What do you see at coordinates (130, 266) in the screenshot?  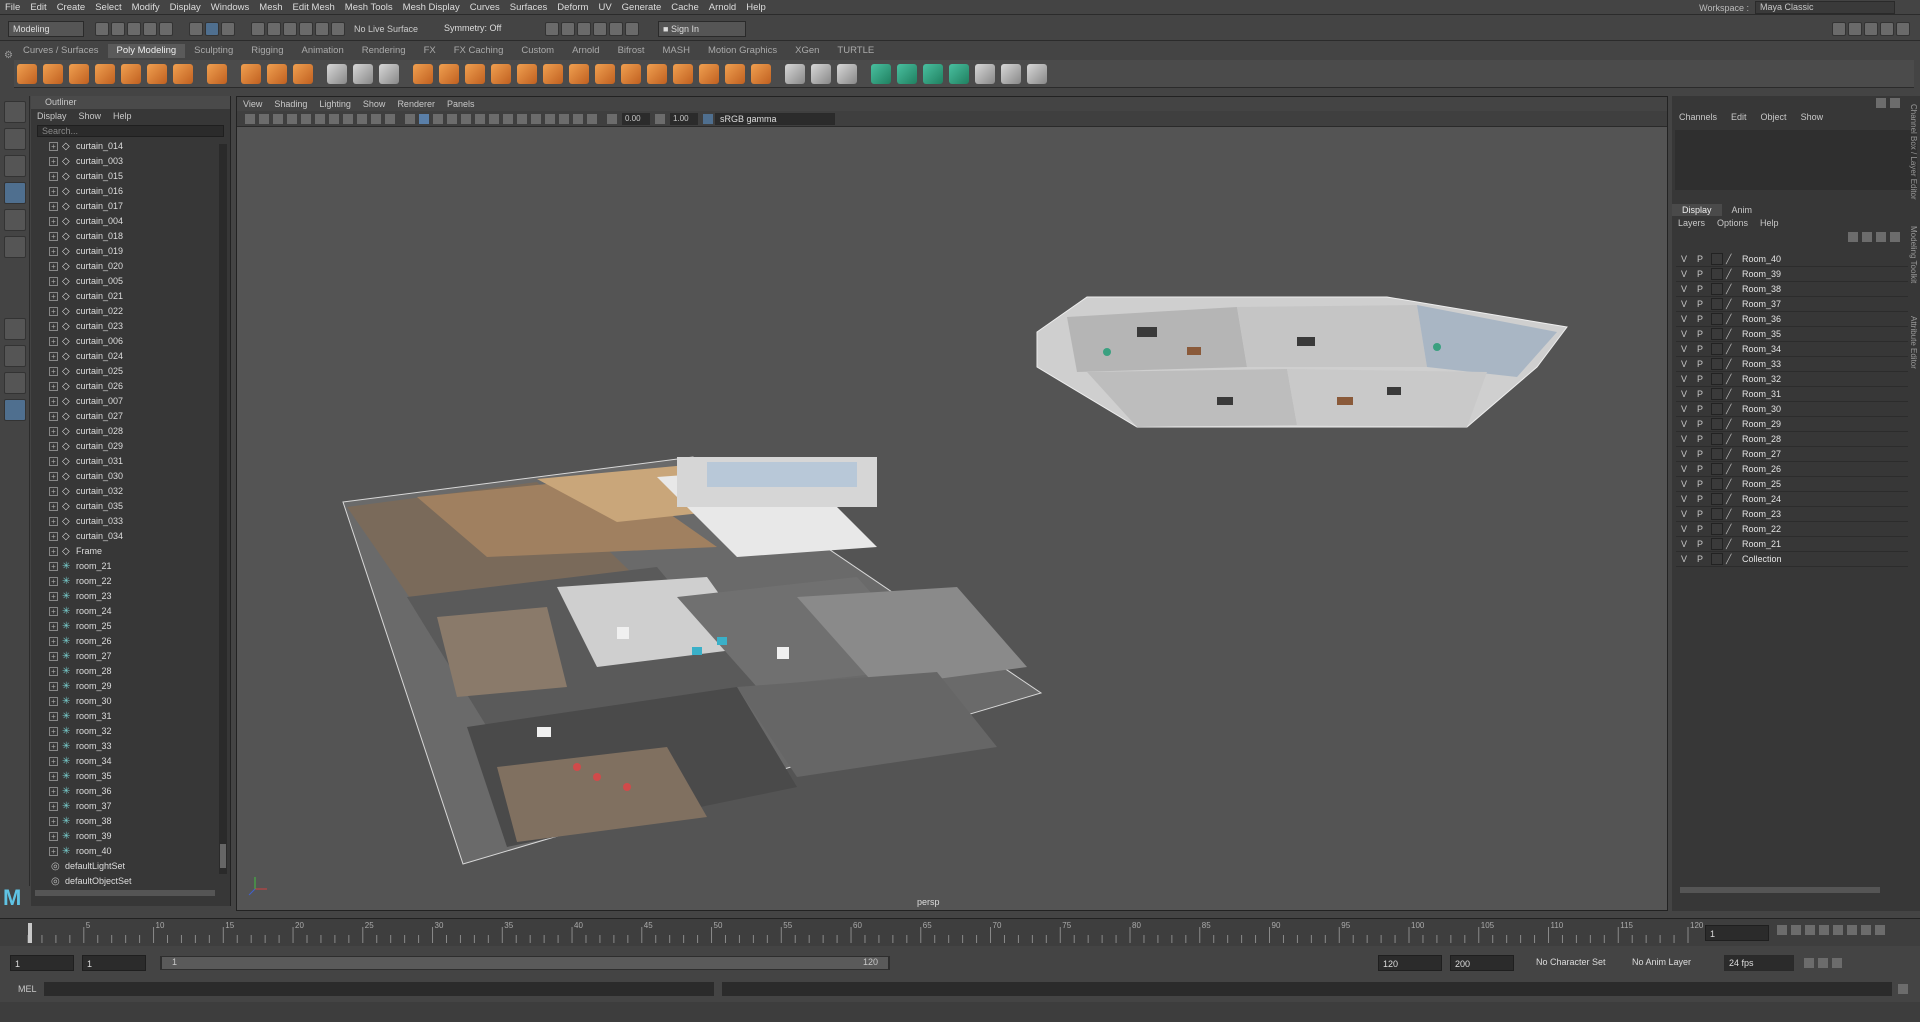 I see `outliner-item: + ◇ curtain_020` at bounding box center [130, 266].